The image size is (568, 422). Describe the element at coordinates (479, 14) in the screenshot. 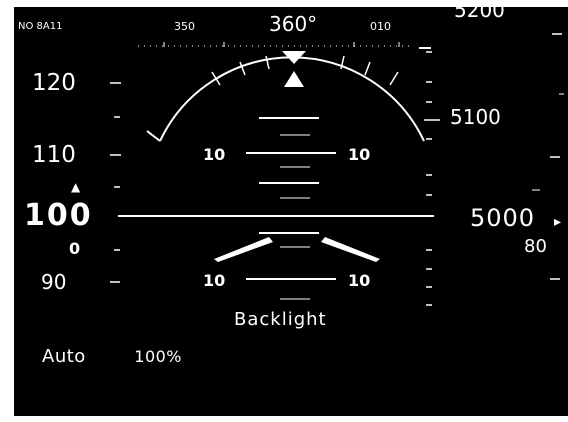

I see `altitude-top-partial-label: 5200` at that location.